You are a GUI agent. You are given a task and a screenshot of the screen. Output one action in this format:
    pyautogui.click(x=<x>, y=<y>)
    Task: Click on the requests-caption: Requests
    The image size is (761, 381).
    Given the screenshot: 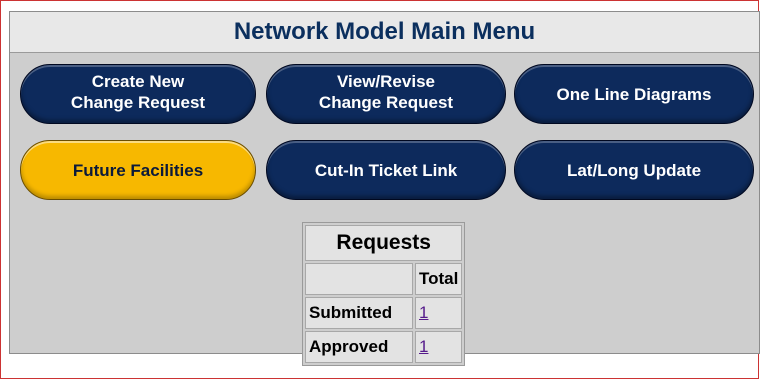 What is the action you would take?
    pyautogui.click(x=384, y=243)
    